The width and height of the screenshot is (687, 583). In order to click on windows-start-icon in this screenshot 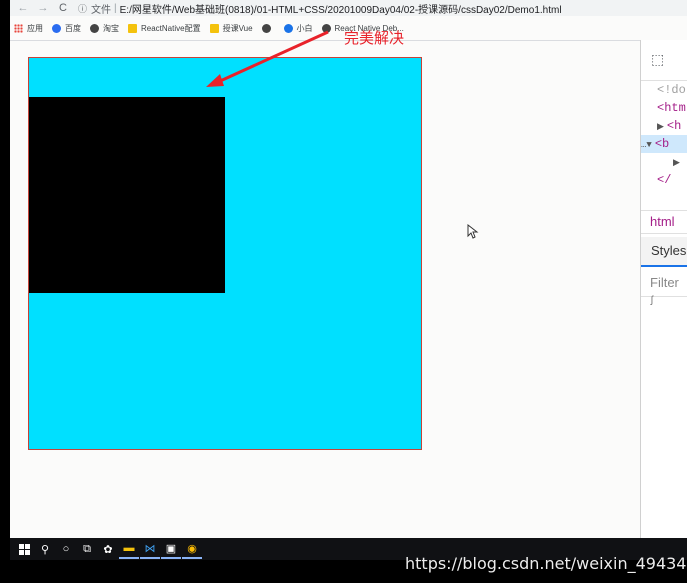, I will do `click(24, 549)`.